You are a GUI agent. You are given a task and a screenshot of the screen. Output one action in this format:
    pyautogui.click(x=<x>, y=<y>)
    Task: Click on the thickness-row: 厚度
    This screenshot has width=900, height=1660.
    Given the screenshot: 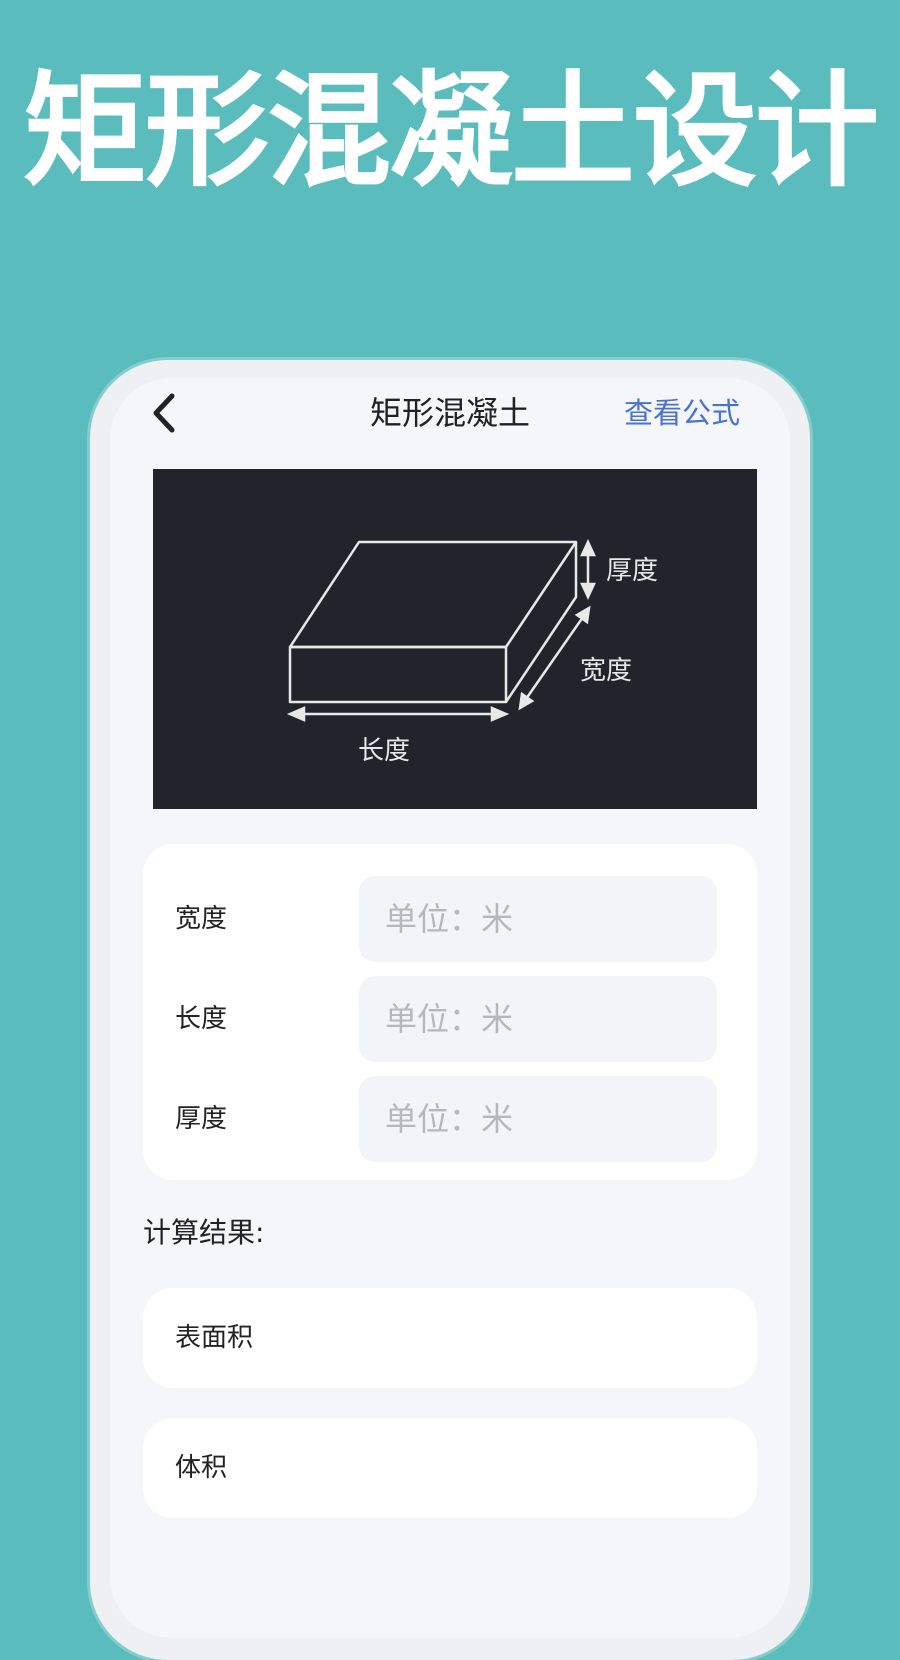 What is the action you would take?
    pyautogui.click(x=450, y=1119)
    